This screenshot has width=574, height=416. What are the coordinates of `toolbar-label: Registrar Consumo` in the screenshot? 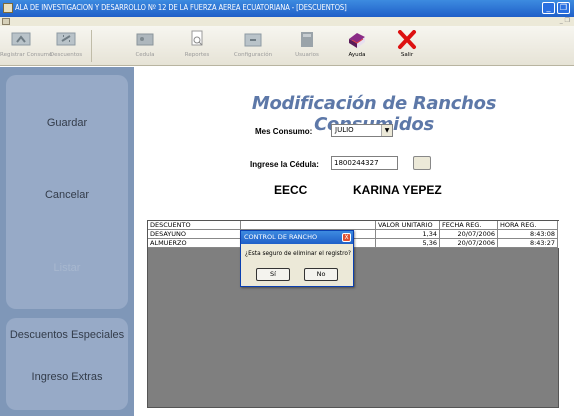 It's located at (26, 55).